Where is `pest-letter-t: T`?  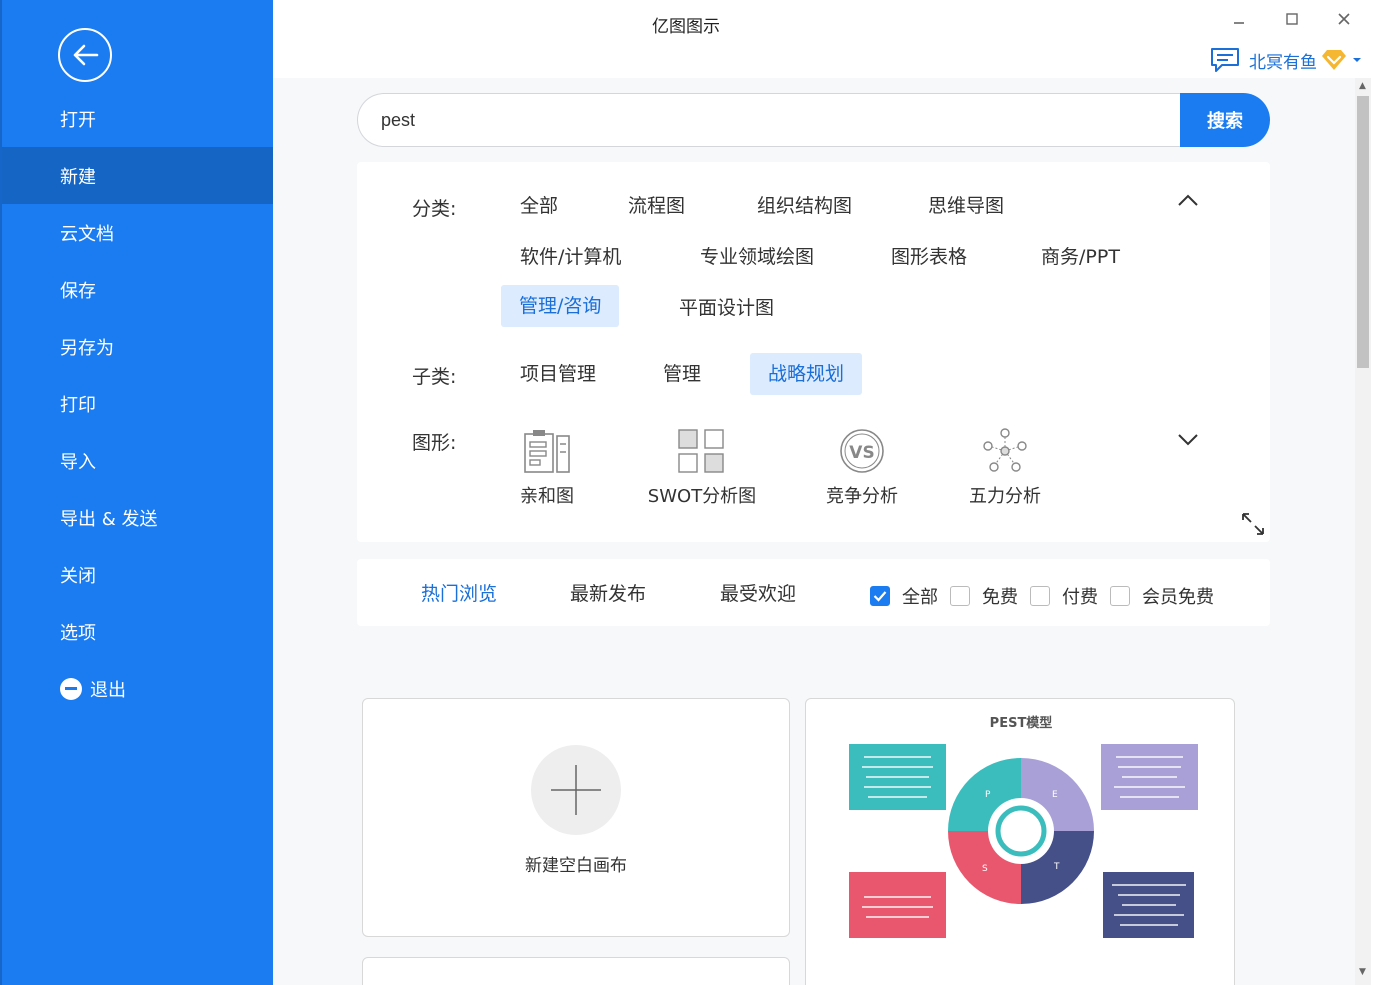
pest-letter-t: T is located at coordinates (1056, 867).